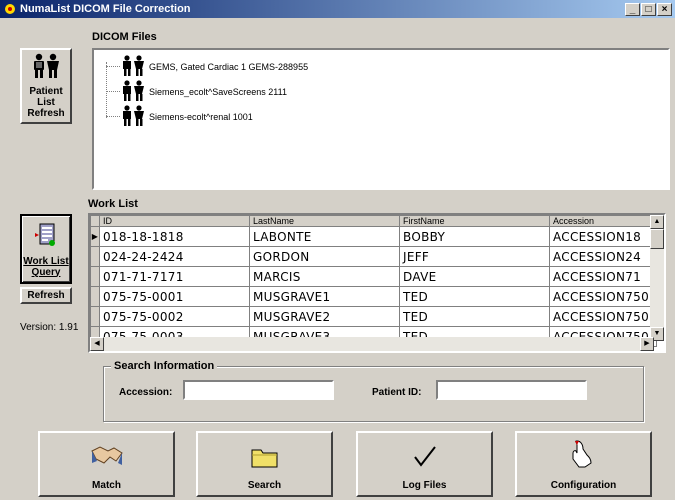 The width and height of the screenshot is (675, 500). I want to click on cell-id: 071-71-7171, so click(174, 276).